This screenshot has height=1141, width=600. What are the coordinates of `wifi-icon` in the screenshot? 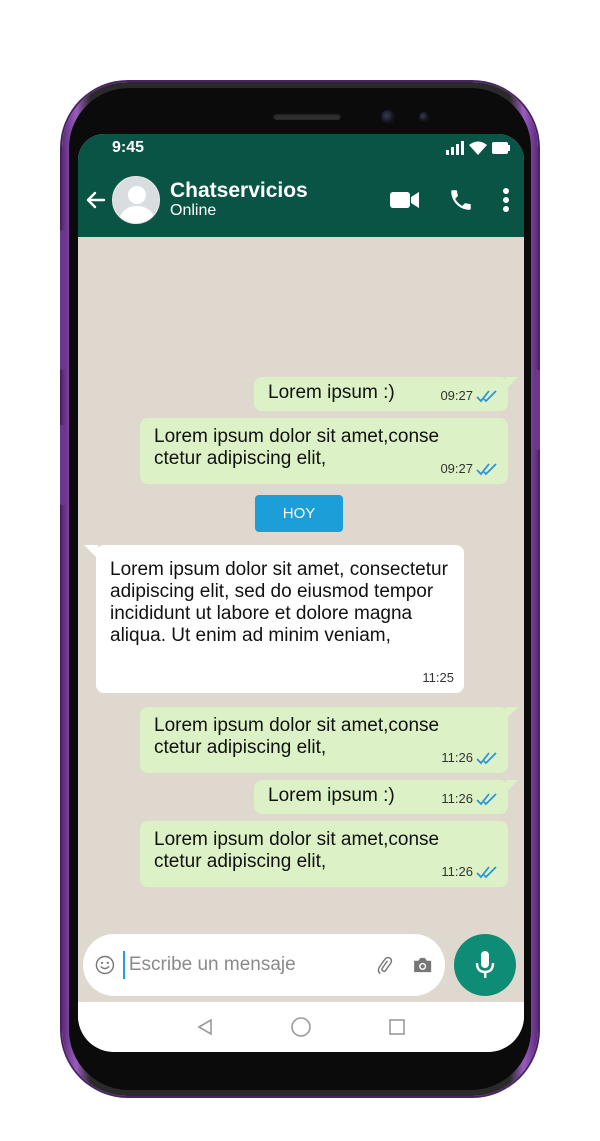 It's located at (478, 148).